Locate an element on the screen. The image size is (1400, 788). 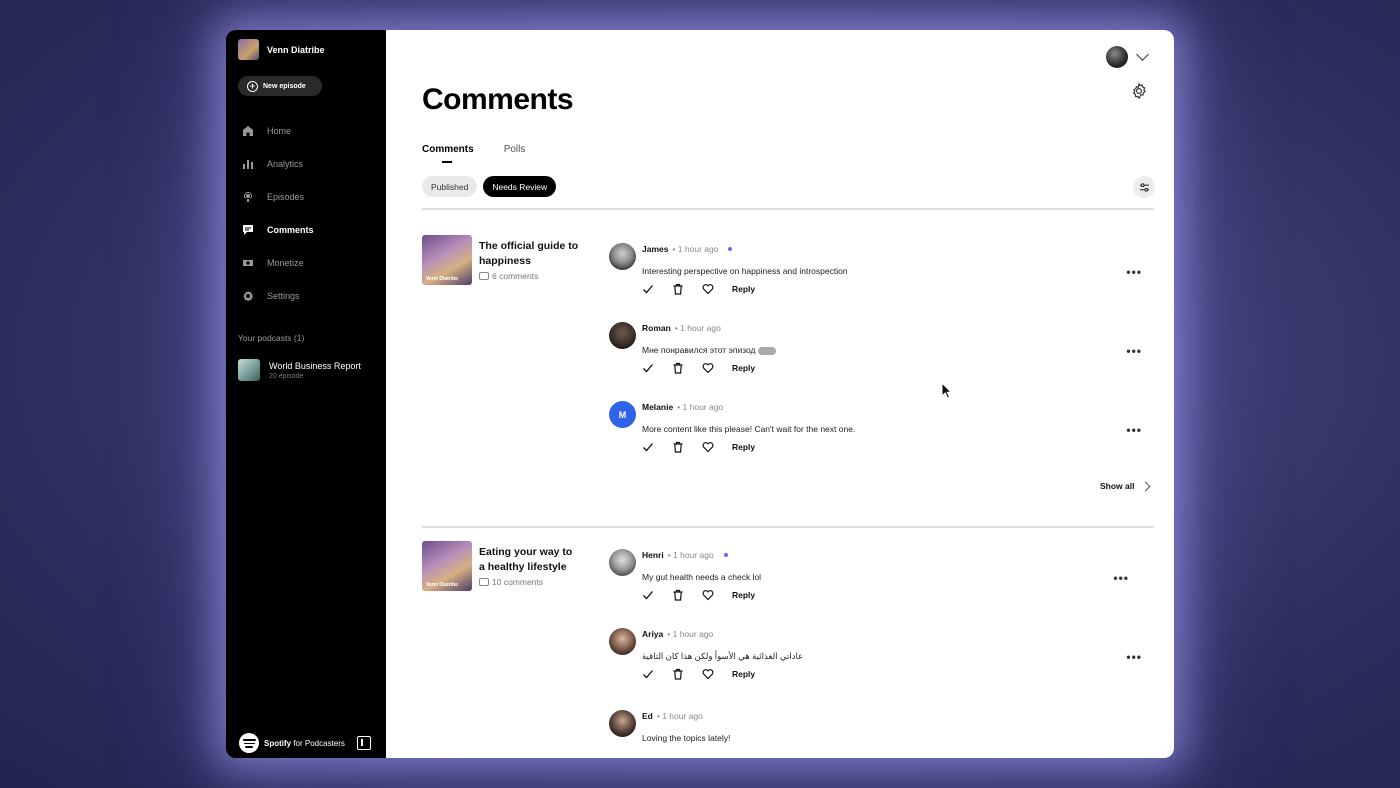
comment-count-label: 10 comments is located at coordinates (518, 582).